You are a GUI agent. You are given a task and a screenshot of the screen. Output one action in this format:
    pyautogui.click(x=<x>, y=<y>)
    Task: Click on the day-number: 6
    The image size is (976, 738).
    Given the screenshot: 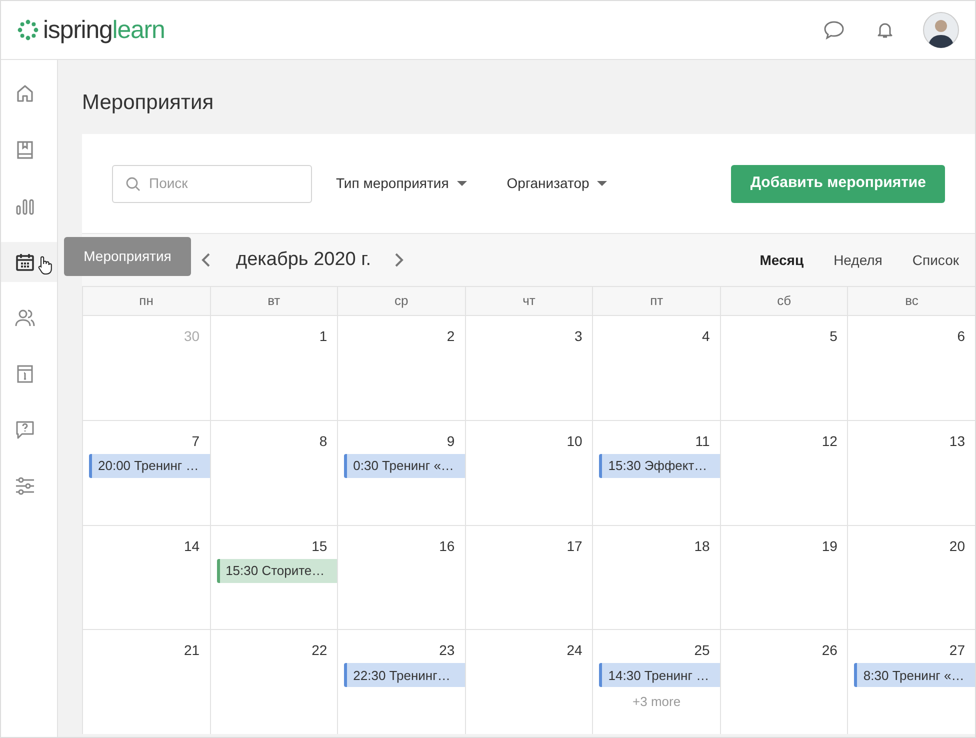 What is the action you would take?
    pyautogui.click(x=961, y=336)
    